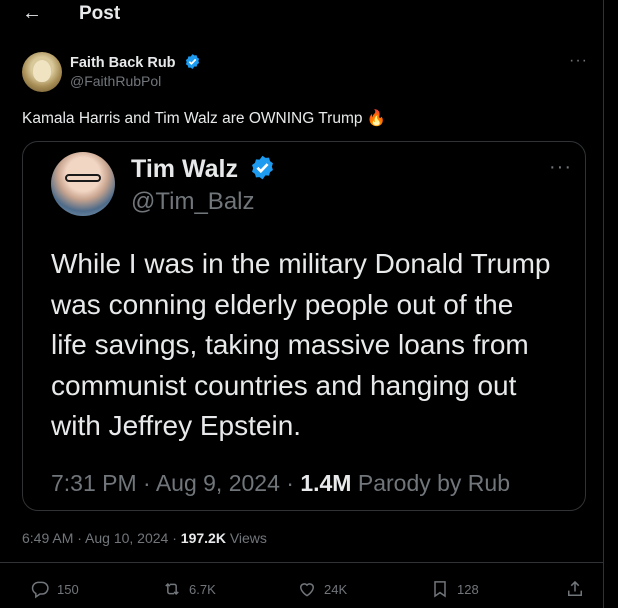 This screenshot has height=608, width=618. I want to click on post-meta: 6:49 AM · Aug 10, 2024 · 197.2K Views, so click(144, 538).